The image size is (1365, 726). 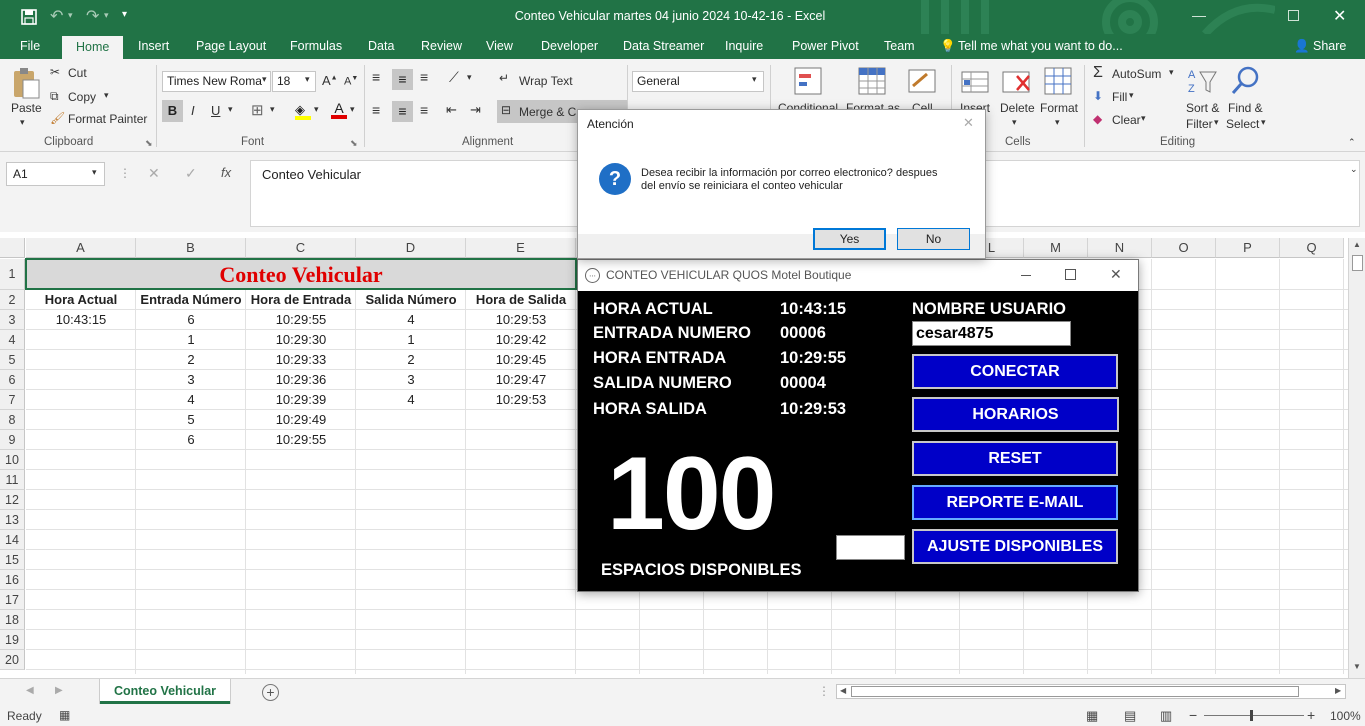 I want to click on tab-inquire: Inquire, so click(x=744, y=46).